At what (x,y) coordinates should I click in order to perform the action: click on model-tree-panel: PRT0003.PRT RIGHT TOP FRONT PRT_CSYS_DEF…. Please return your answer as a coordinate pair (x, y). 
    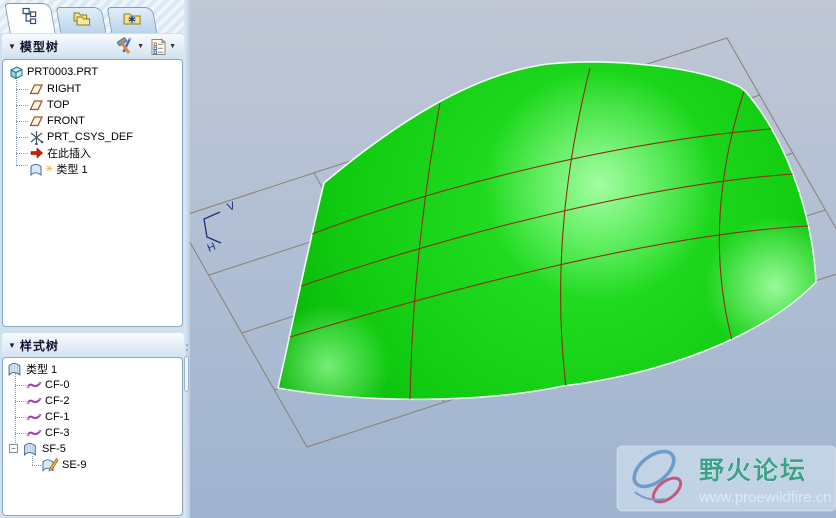
    Looking at the image, I should click on (92, 193).